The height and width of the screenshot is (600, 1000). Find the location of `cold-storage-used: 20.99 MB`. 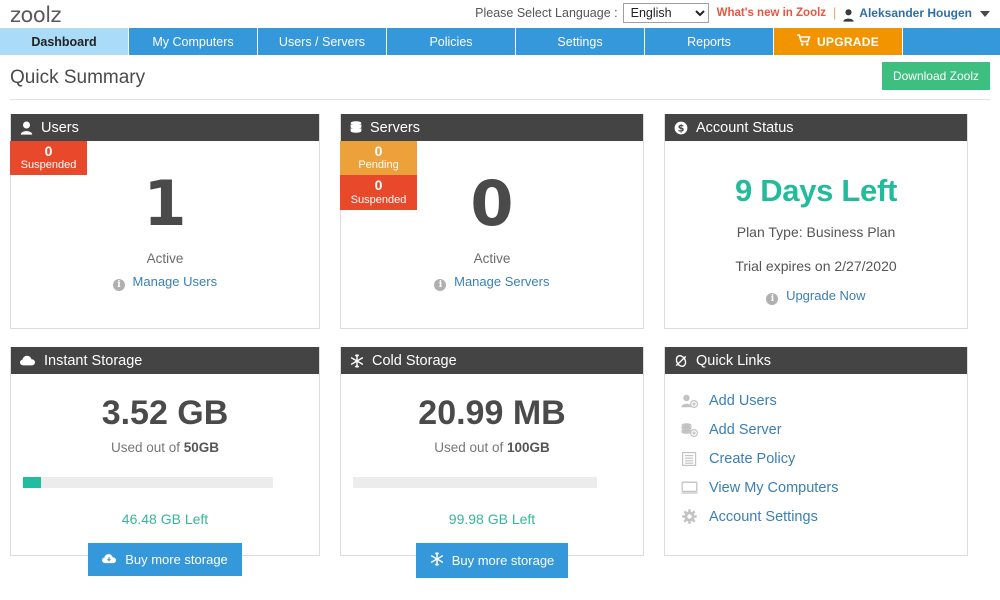

cold-storage-used: 20.99 MB is located at coordinates (492, 413).